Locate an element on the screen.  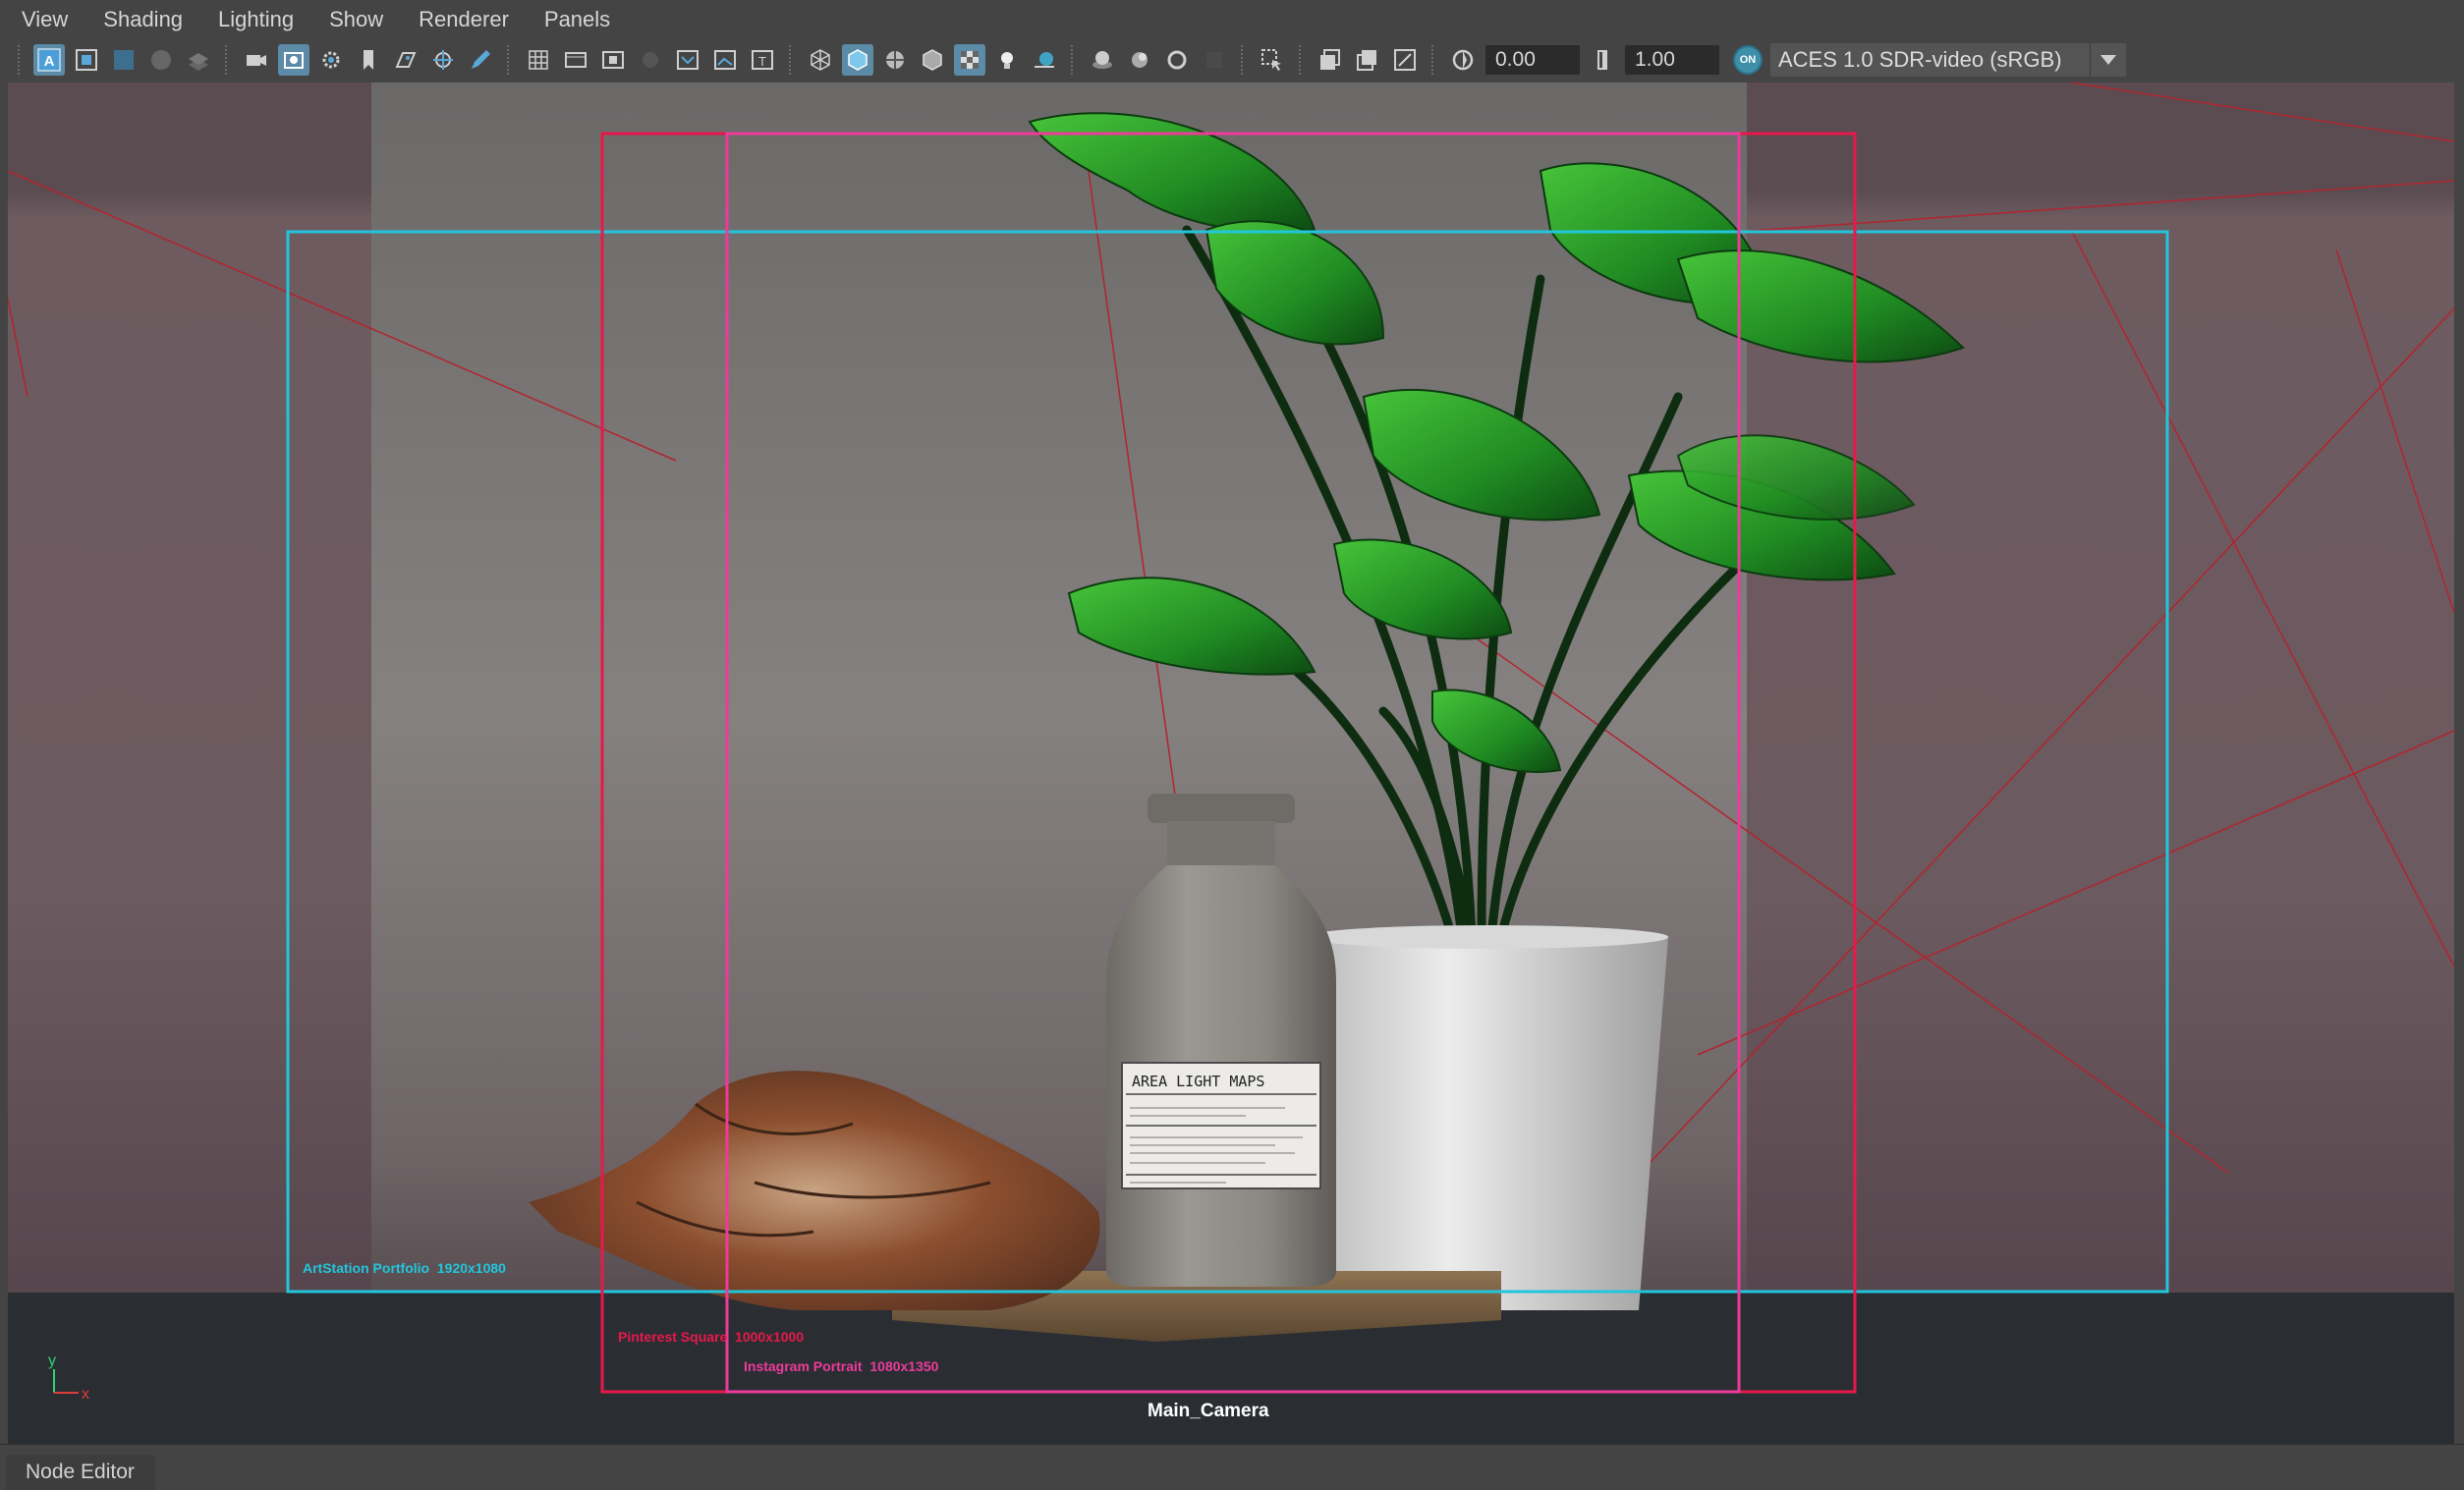
menu-panels: Panels is located at coordinates (573, 19).